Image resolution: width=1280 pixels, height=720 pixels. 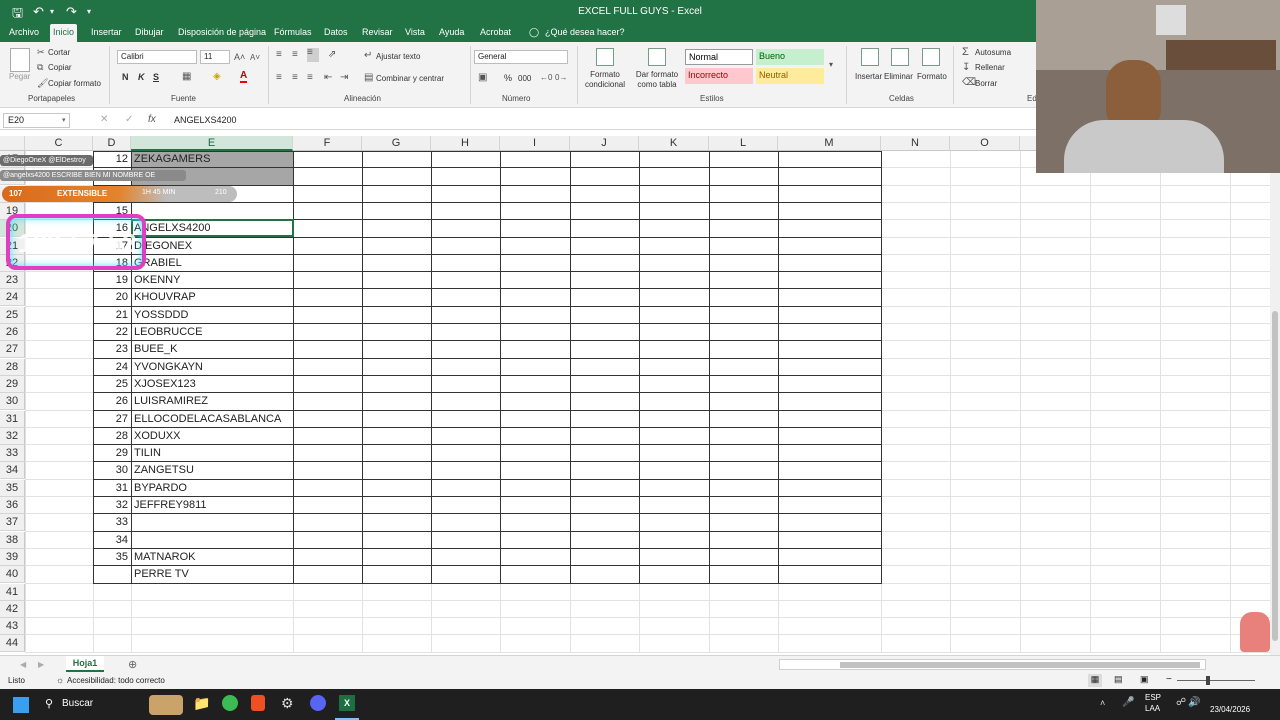 I want to click on taskbar-search: Buscar, so click(x=77, y=703).